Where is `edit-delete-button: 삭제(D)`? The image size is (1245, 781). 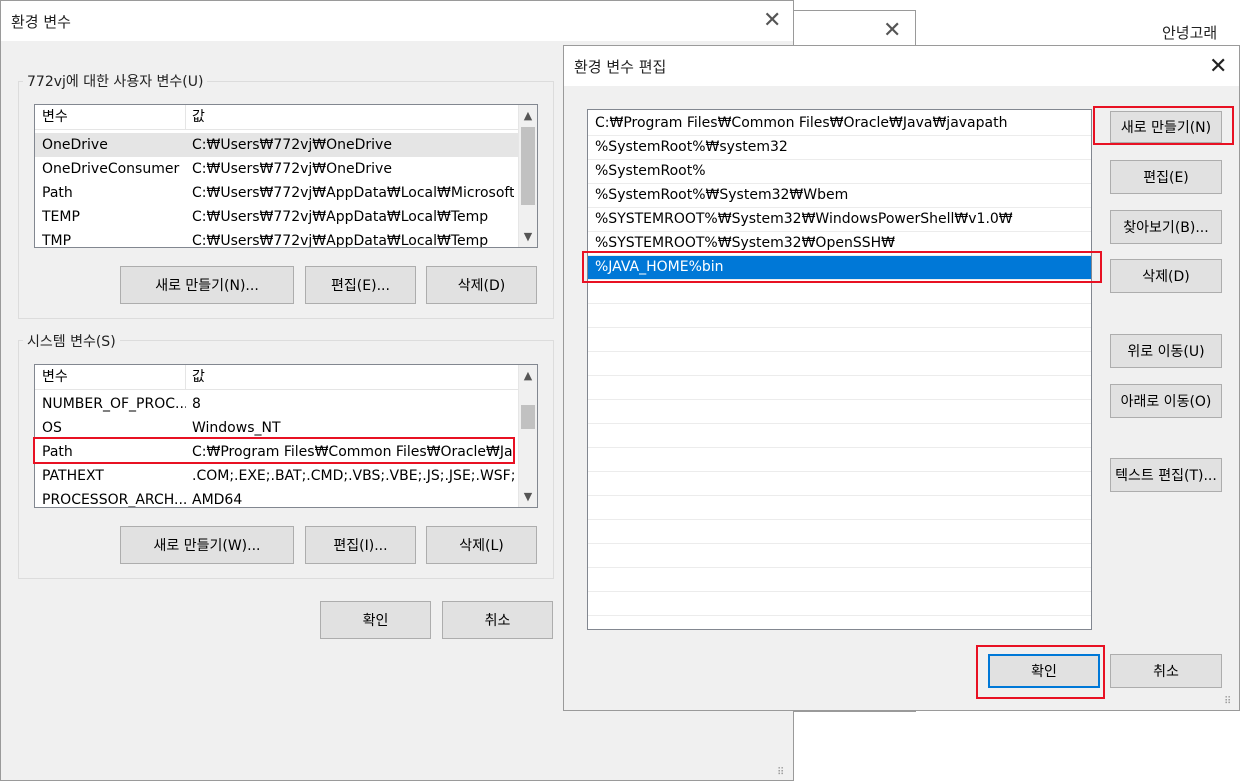 edit-delete-button: 삭제(D) is located at coordinates (1166, 276).